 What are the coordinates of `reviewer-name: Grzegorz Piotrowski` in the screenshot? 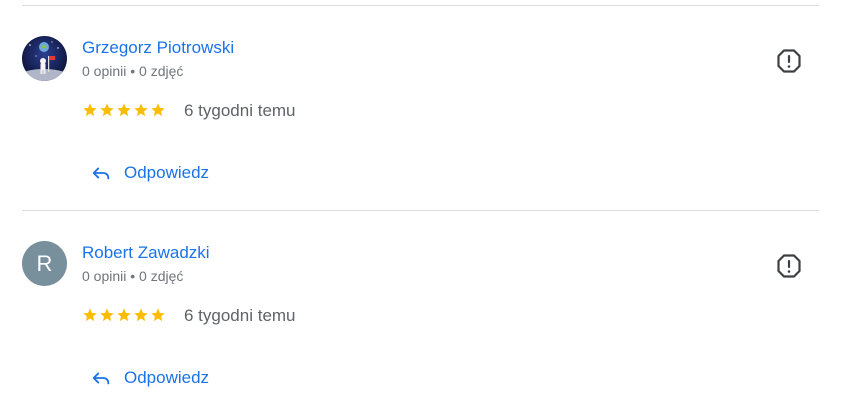 It's located at (158, 48).